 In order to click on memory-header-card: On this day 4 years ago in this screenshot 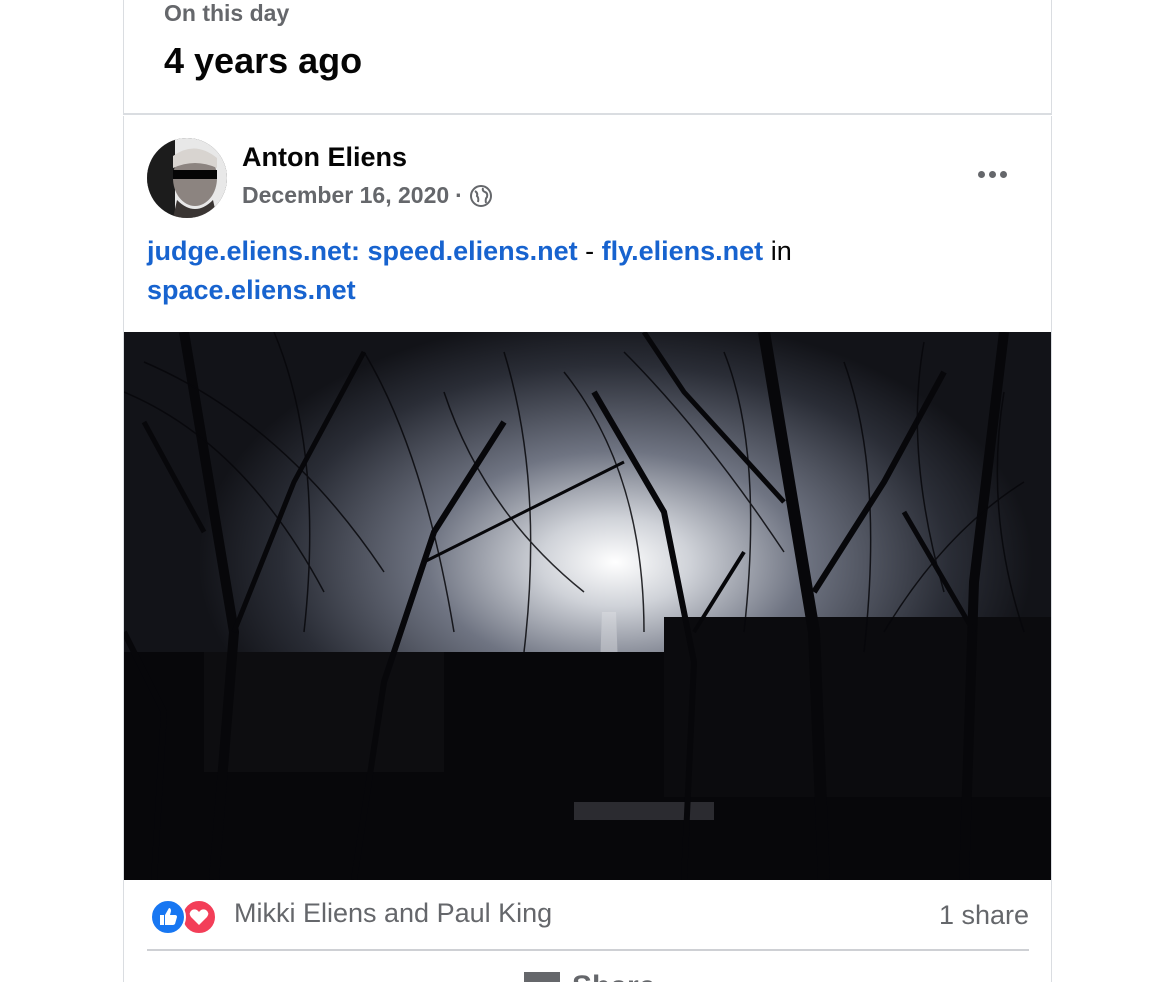, I will do `click(587, 57)`.